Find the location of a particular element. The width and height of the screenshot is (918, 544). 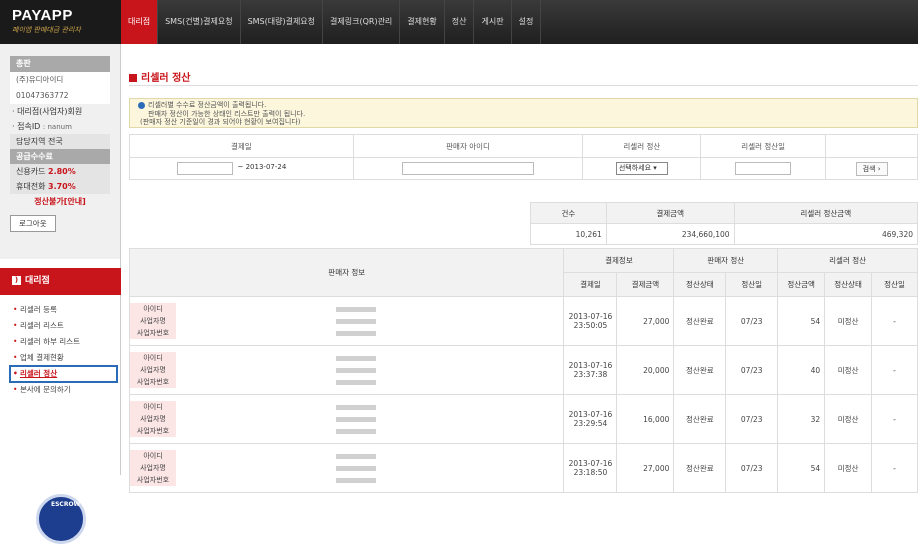

title-marker-icon is located at coordinates (133, 78).